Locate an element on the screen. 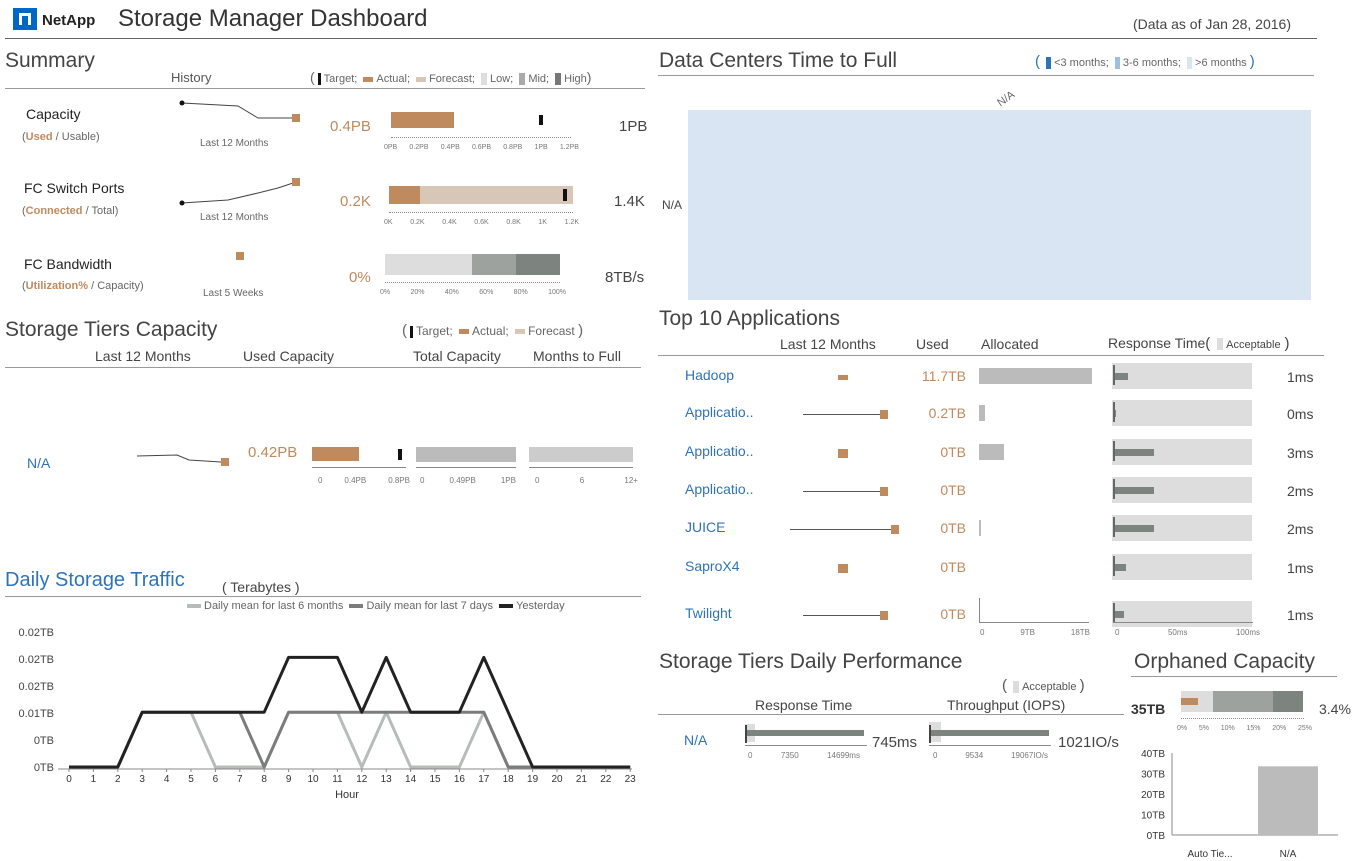  x-tick-label: 4 is located at coordinates (167, 779).